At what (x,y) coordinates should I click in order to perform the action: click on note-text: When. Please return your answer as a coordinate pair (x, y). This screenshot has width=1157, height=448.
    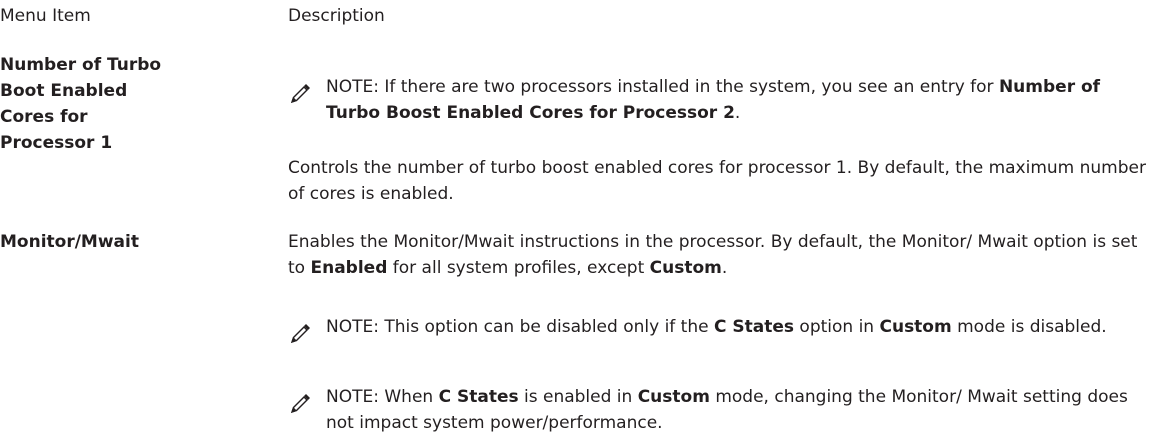
    Looking at the image, I should click on (408, 397).